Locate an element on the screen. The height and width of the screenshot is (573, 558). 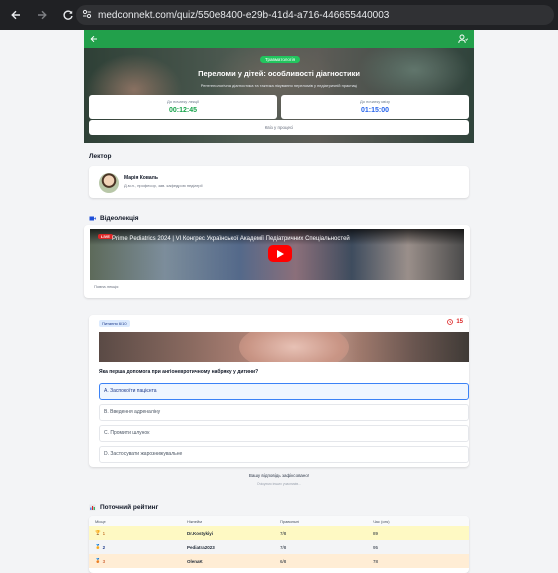
back-arrow-icon is located at coordinates (94, 39).